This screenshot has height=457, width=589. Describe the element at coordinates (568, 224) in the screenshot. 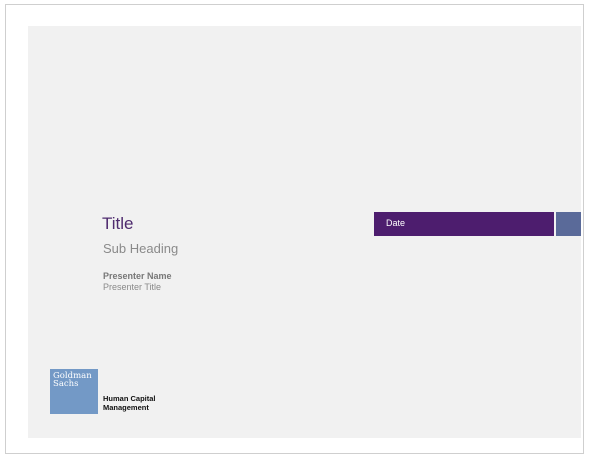

I see `date-accent-block` at that location.